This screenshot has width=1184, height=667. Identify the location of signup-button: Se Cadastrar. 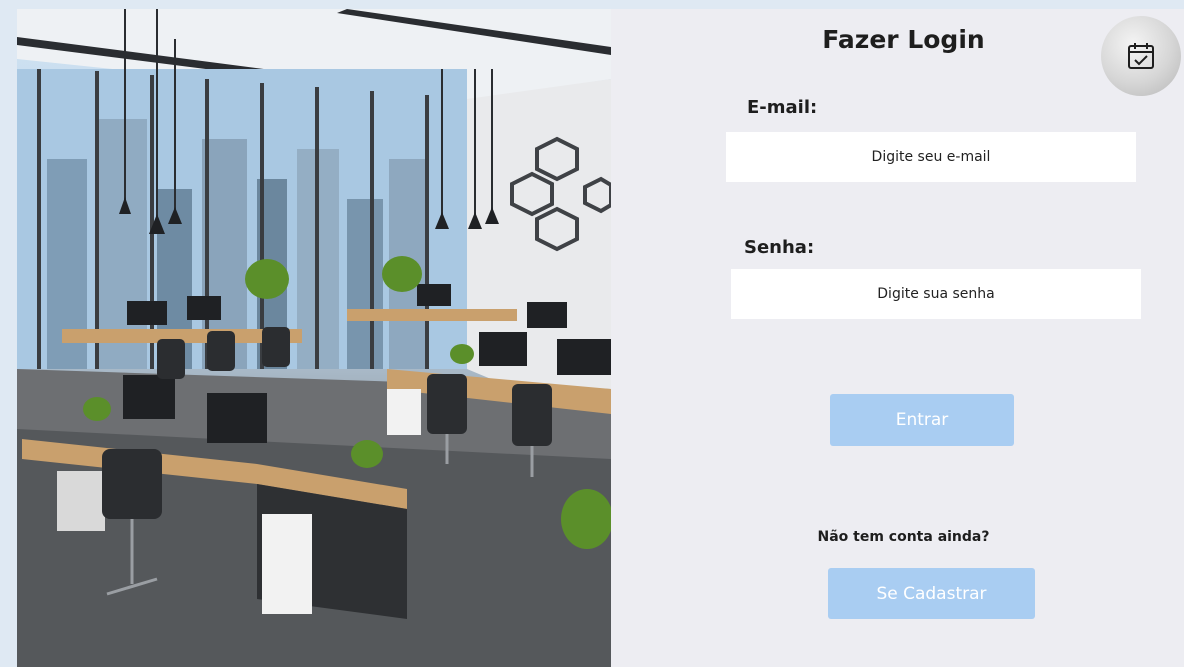
(931, 593).